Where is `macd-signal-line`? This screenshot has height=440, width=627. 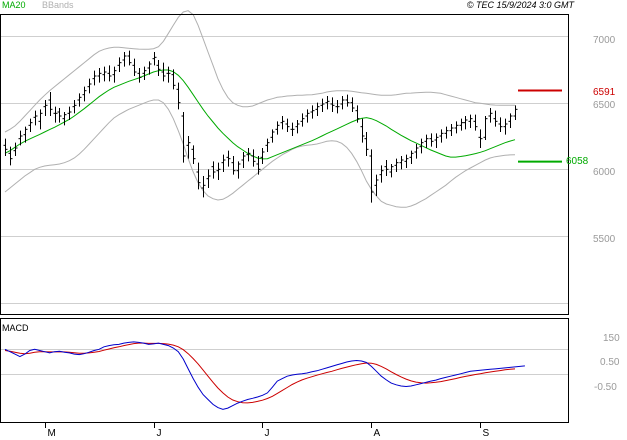
macd-signal-line is located at coordinates (260, 373).